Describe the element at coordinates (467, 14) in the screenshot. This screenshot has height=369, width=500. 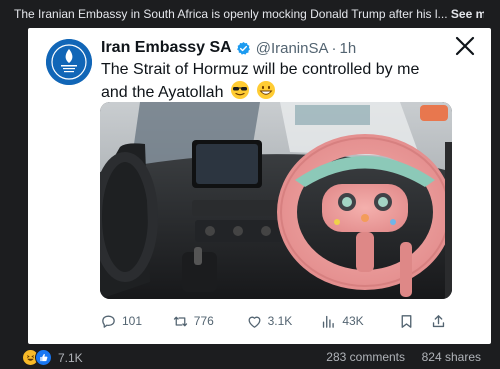
I see `see-more-link: See more` at that location.